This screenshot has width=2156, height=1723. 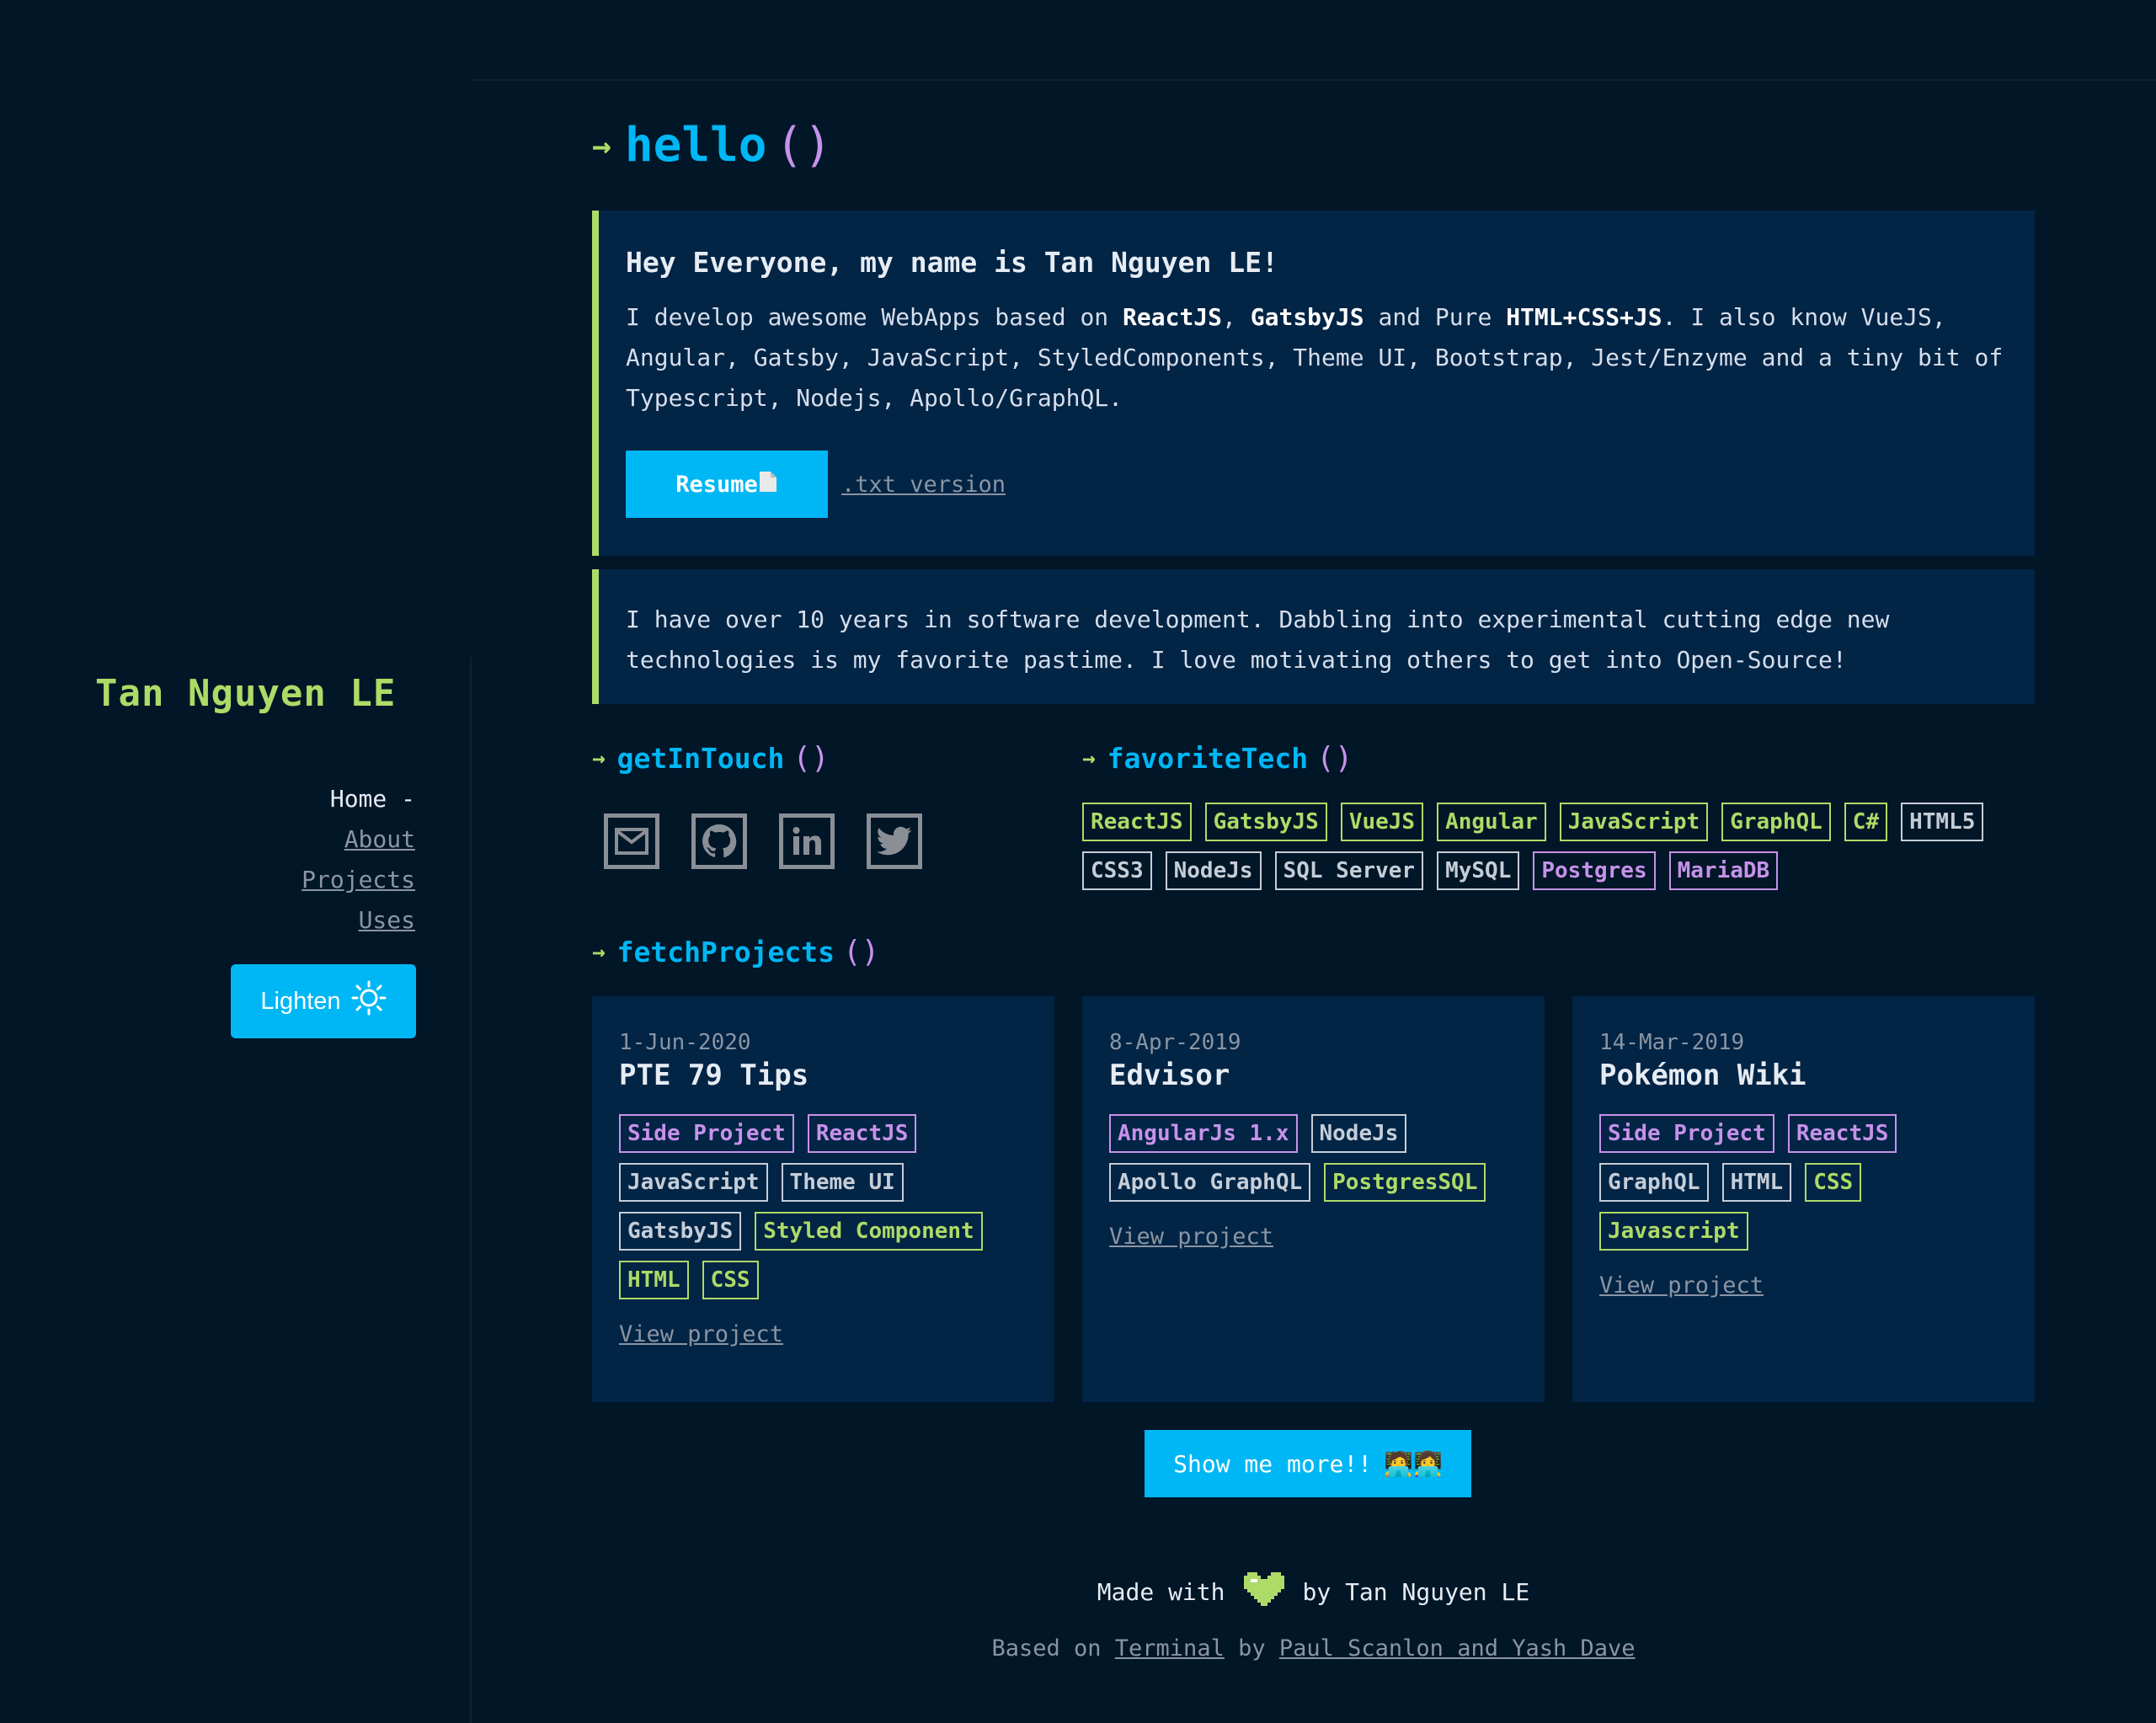 I want to click on footer-made-with-text: Made with, so click(x=1161, y=1592).